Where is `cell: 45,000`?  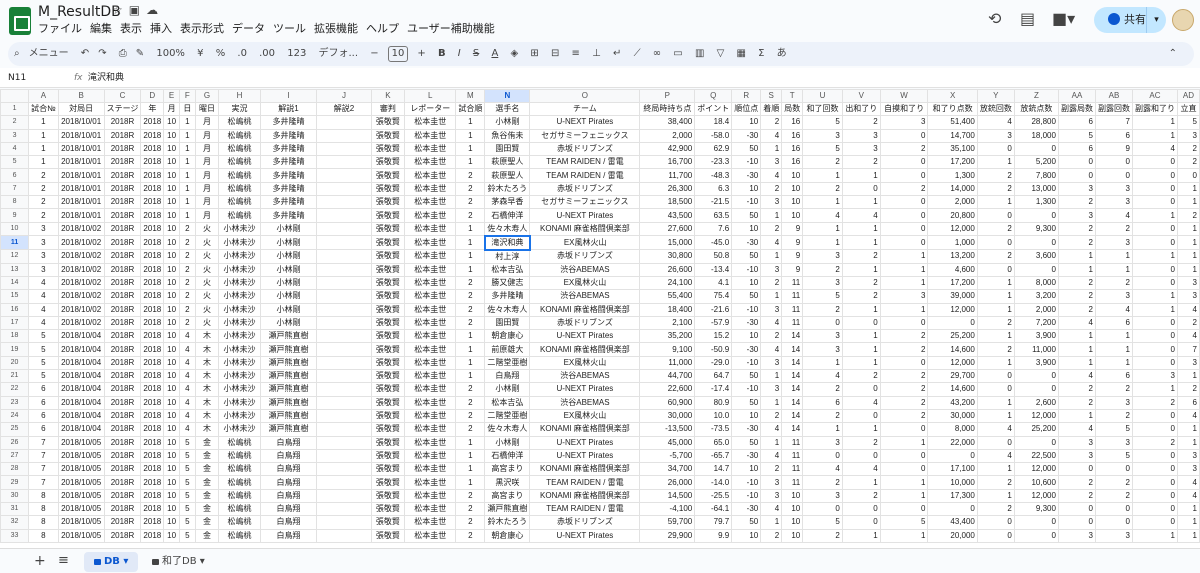 cell: 45,000 is located at coordinates (667, 442).